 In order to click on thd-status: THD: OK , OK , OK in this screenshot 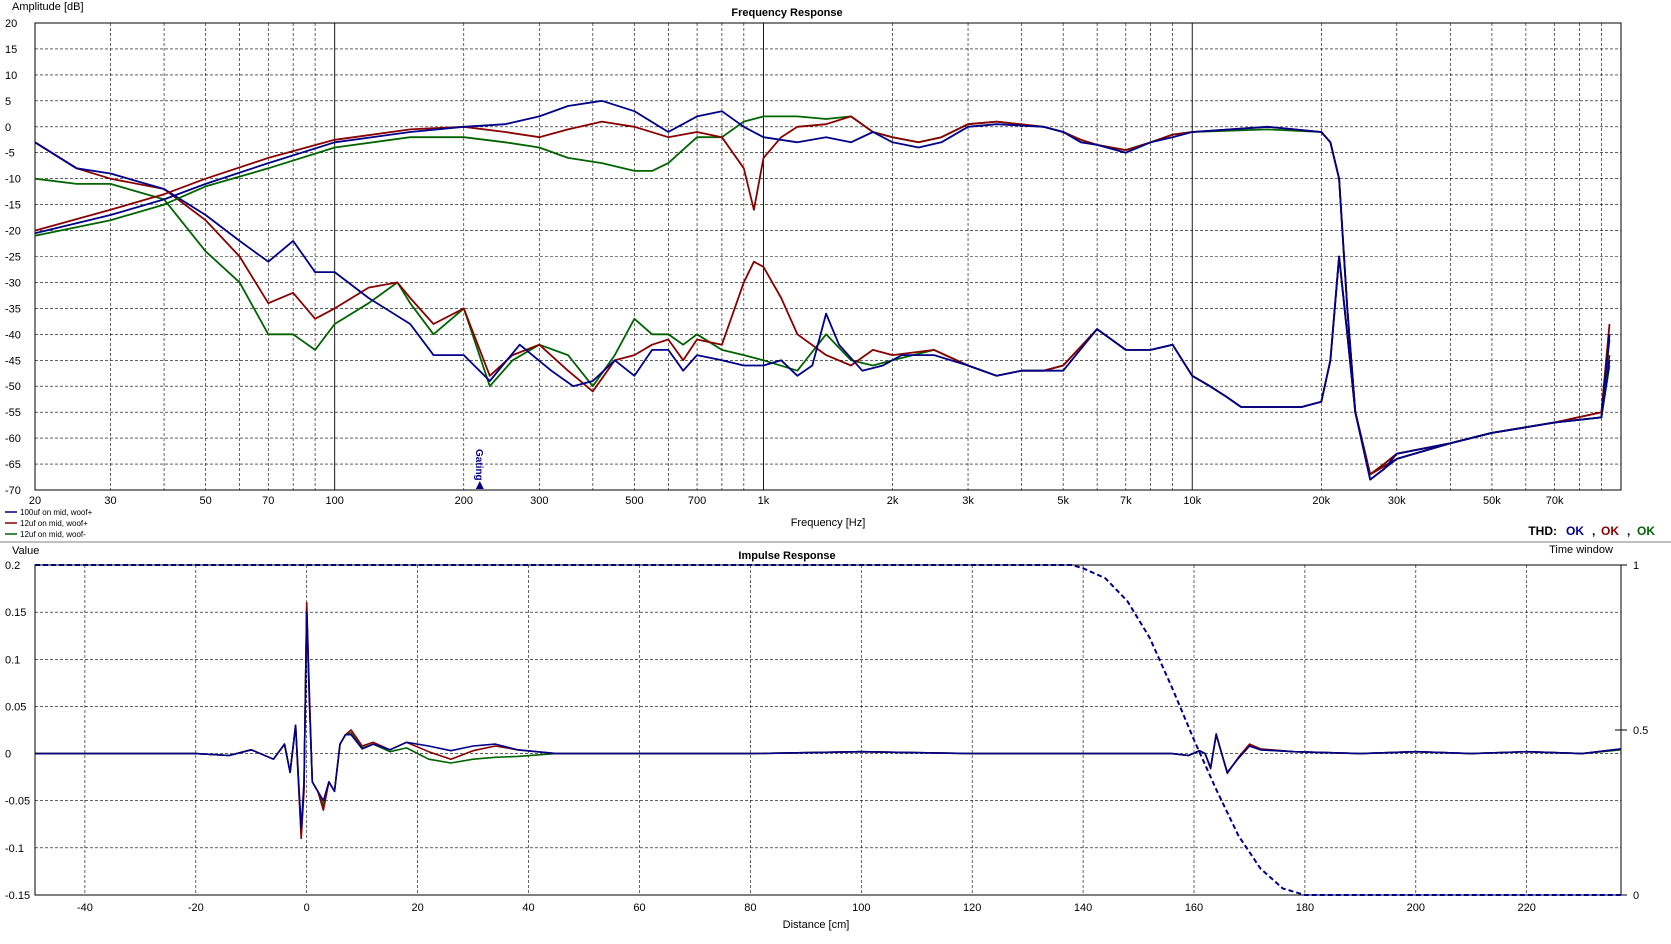, I will do `click(1591, 531)`.